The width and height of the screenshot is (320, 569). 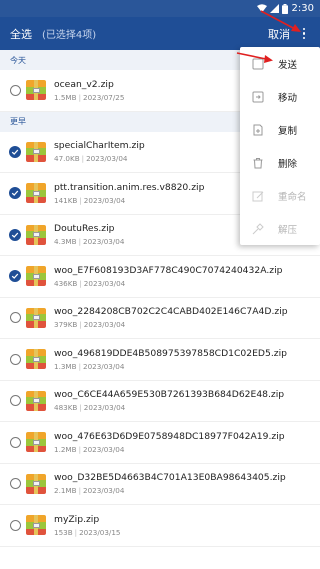 I want to click on file-meta: 47.0KB | 2023/03/04, so click(x=99, y=158).